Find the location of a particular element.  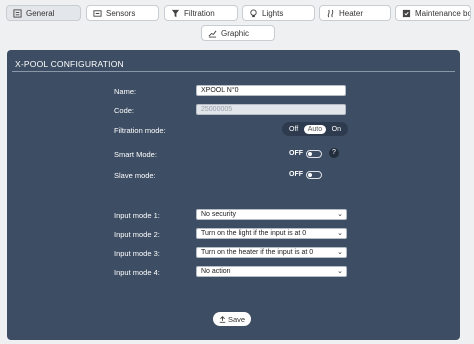

tab-general: General is located at coordinates (43, 13).